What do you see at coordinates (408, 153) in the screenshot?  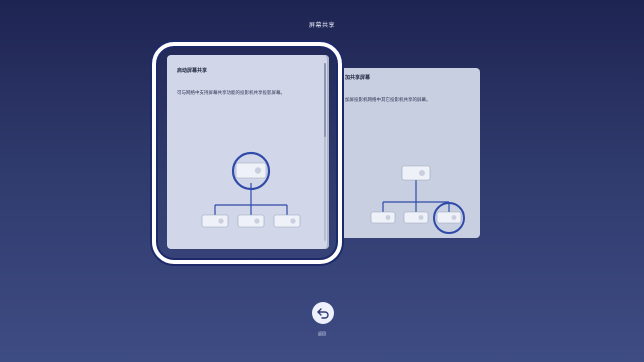 I see `join-screen-share-card: 加共享屏幕 加屏投影机网络中其它投影机共享的屏幕。` at bounding box center [408, 153].